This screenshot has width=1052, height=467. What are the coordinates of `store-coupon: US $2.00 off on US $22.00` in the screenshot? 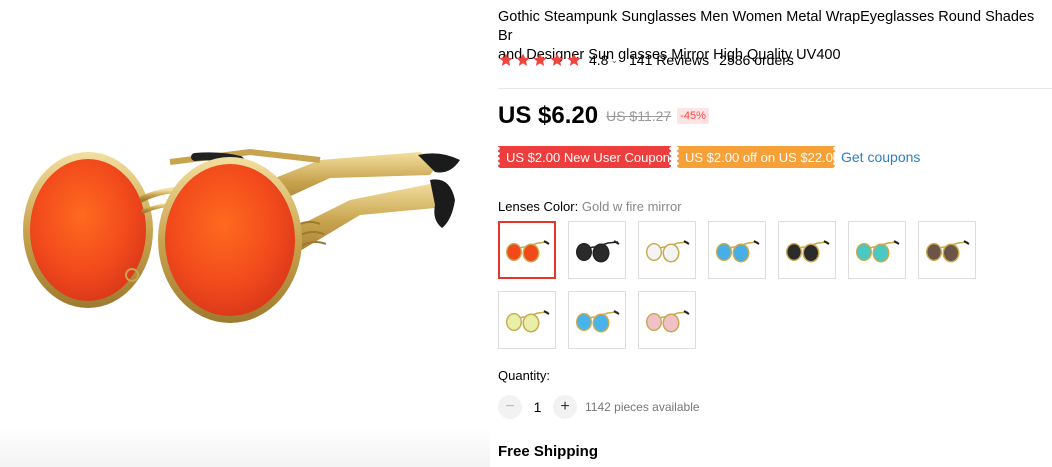 It's located at (757, 157).